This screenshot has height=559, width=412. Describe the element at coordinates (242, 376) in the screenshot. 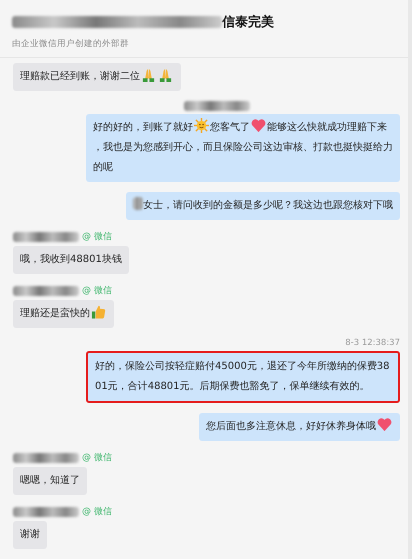

I see `message-text: 好的，保险公司按轻症赔付45000元，退还了今年所缴纳的保费3801元，合计48801元。后期保费也豁免了，保单继续有效的。` at that location.